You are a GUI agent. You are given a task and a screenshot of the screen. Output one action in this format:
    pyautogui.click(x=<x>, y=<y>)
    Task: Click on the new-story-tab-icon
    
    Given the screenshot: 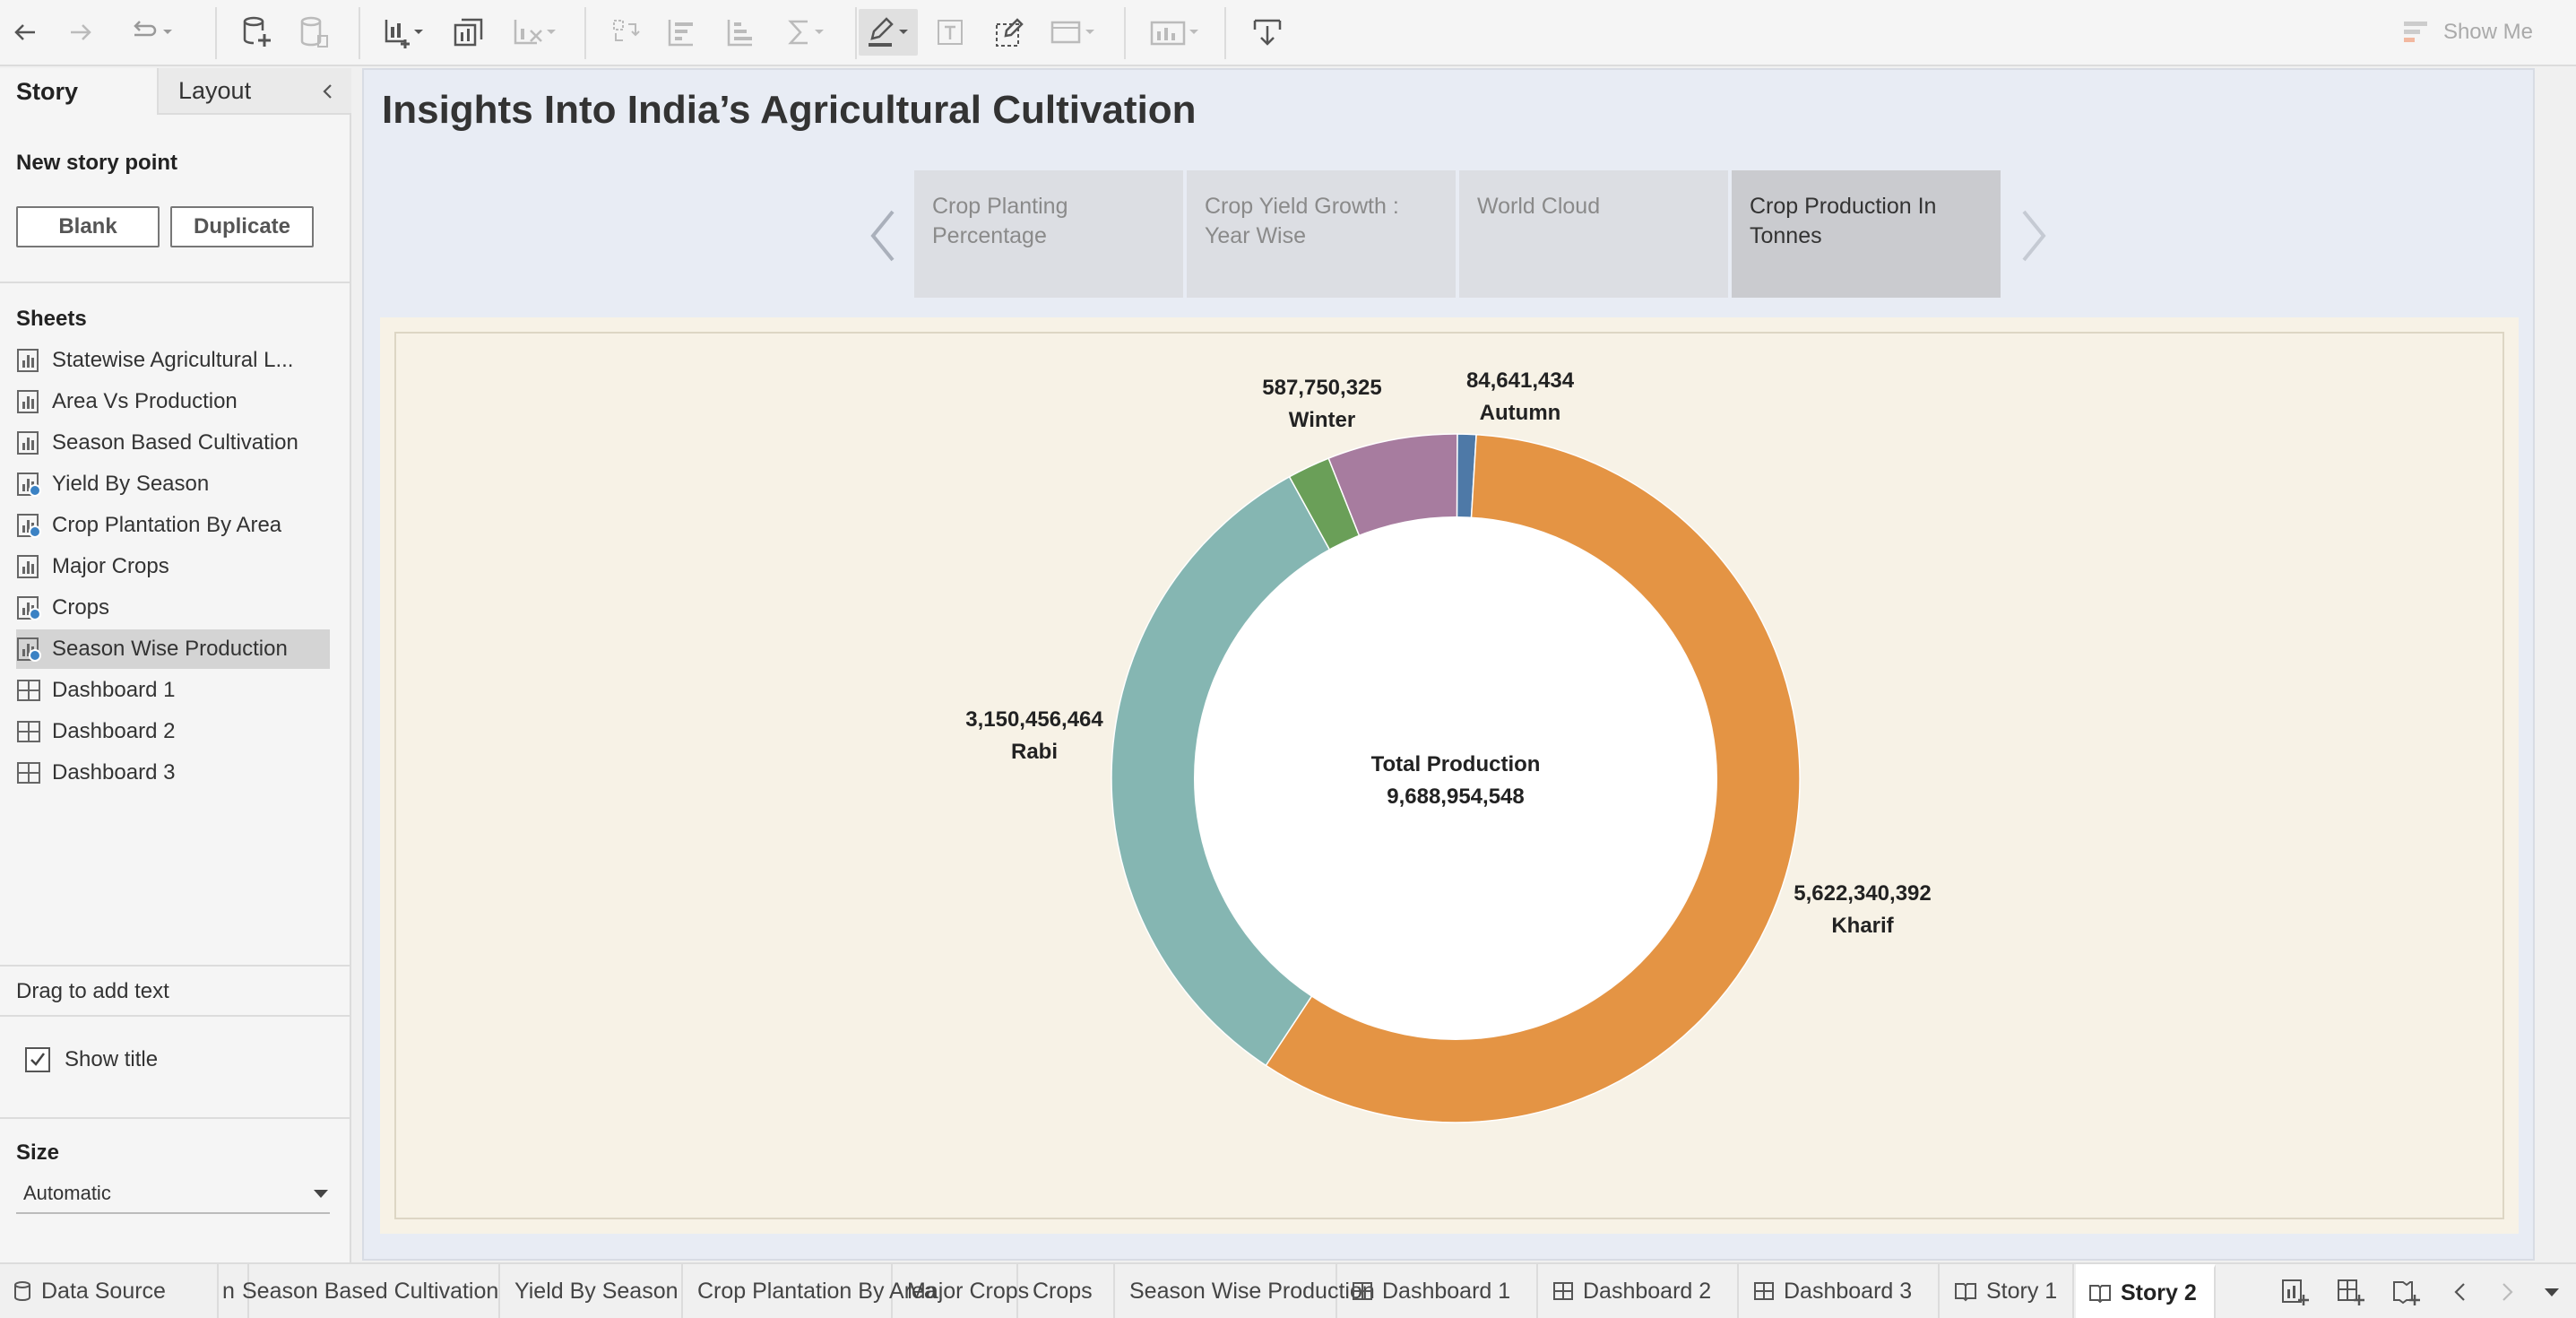 What is the action you would take?
    pyautogui.click(x=2406, y=1292)
    